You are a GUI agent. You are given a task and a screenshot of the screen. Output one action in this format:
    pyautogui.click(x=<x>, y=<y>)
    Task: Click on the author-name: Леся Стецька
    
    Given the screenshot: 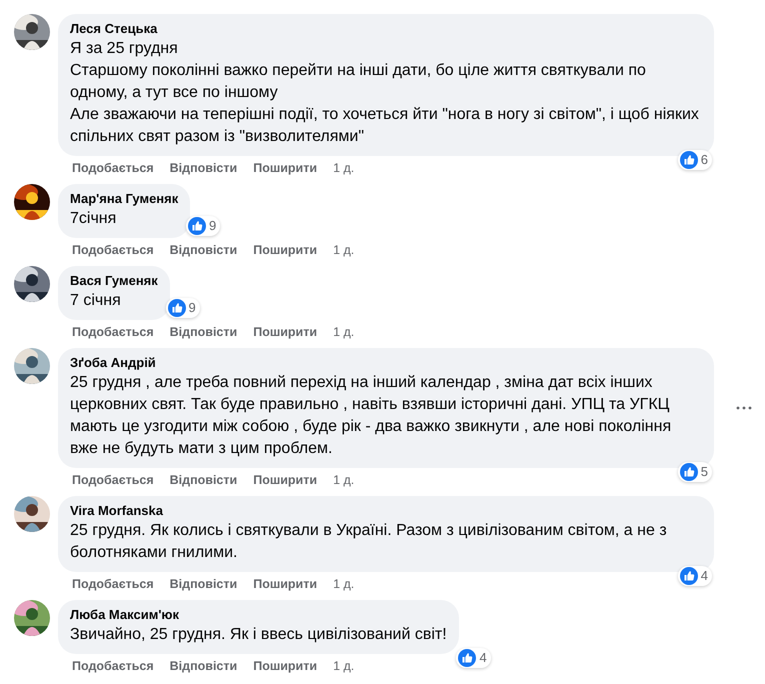 What is the action you would take?
    pyautogui.click(x=386, y=29)
    